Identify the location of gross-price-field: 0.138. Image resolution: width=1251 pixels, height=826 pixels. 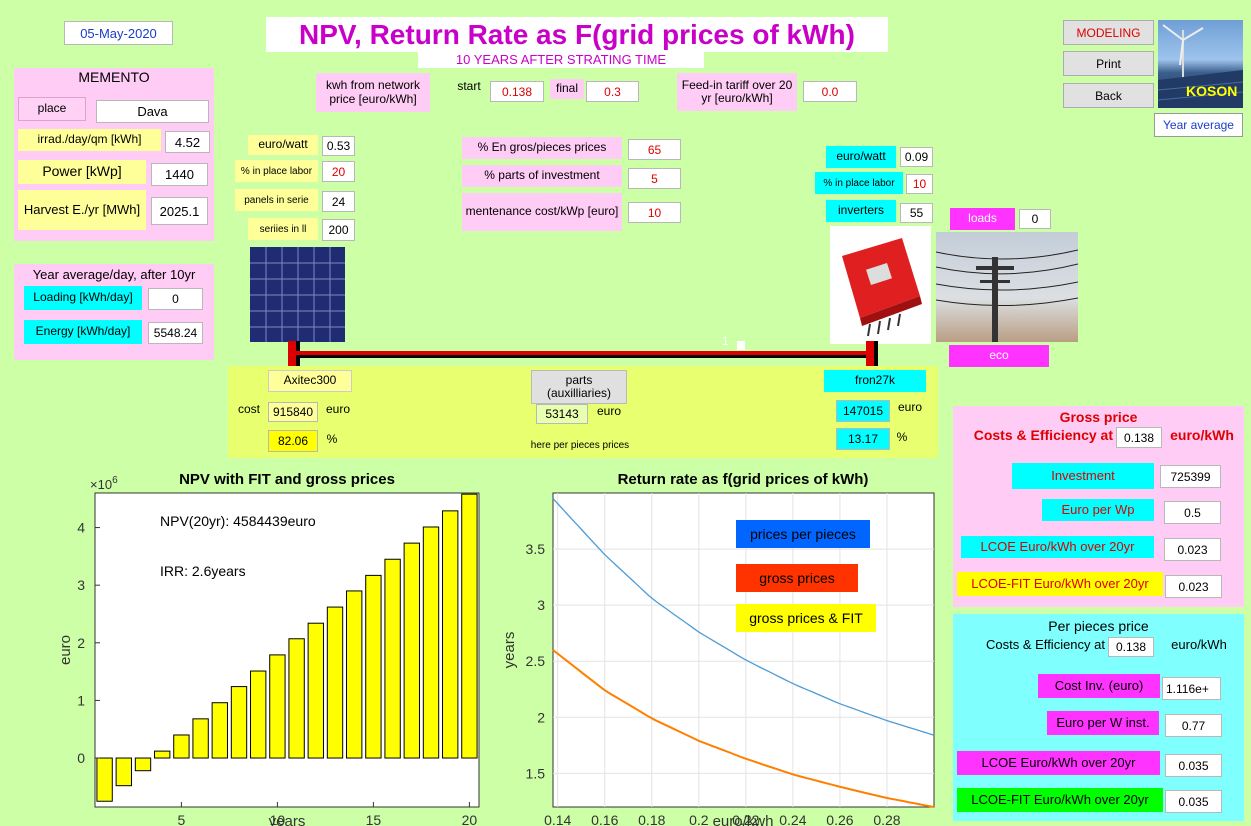
(1139, 437).